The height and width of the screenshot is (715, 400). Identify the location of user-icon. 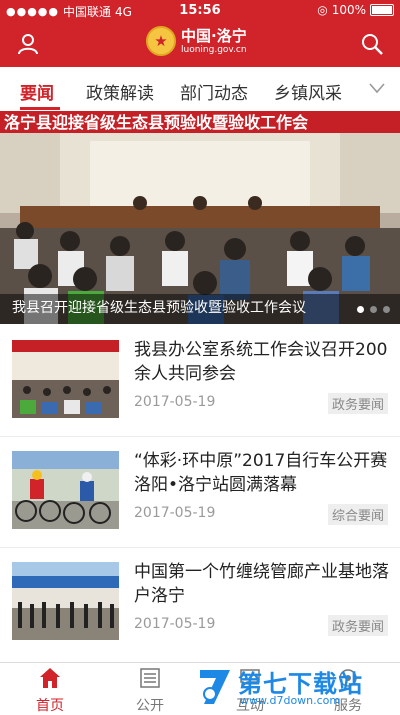
(28, 44).